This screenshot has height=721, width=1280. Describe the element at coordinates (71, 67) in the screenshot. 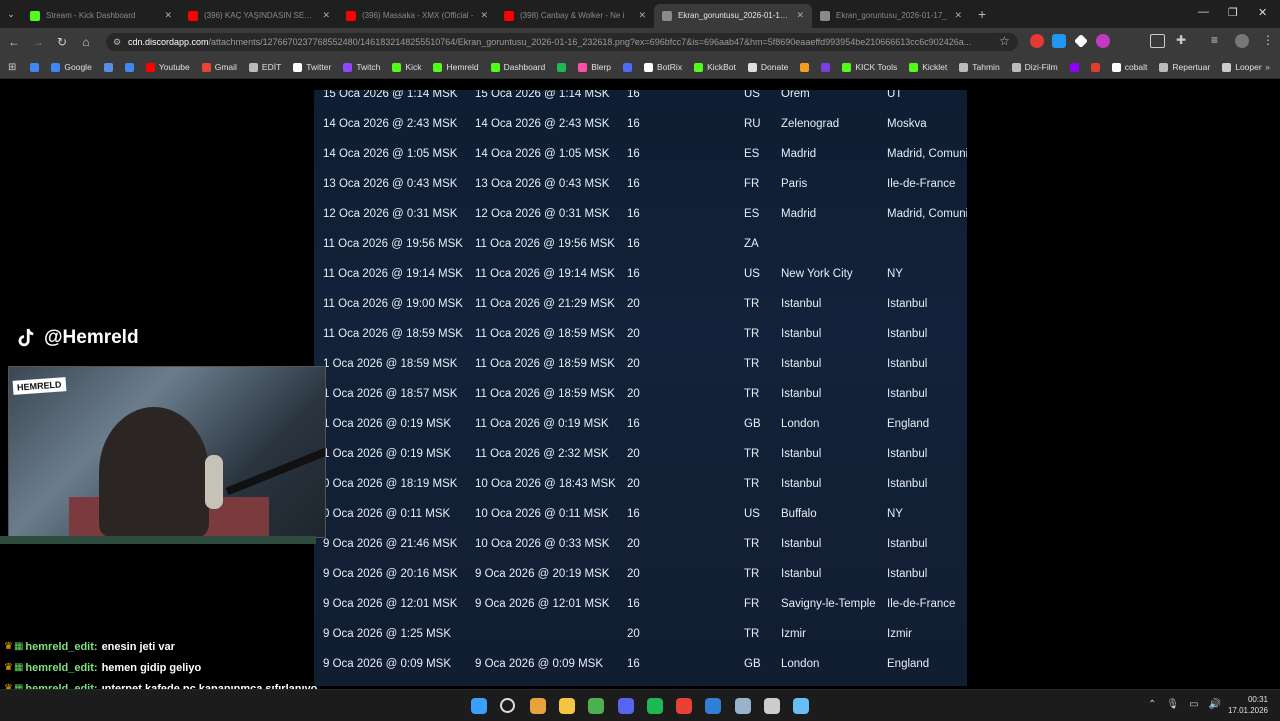

I see `bookmark-item: Google` at that location.